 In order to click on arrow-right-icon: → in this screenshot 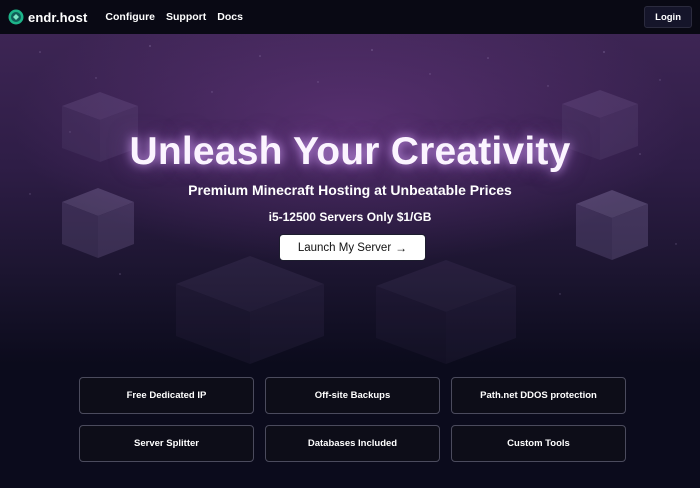, I will do `click(401, 247)`.